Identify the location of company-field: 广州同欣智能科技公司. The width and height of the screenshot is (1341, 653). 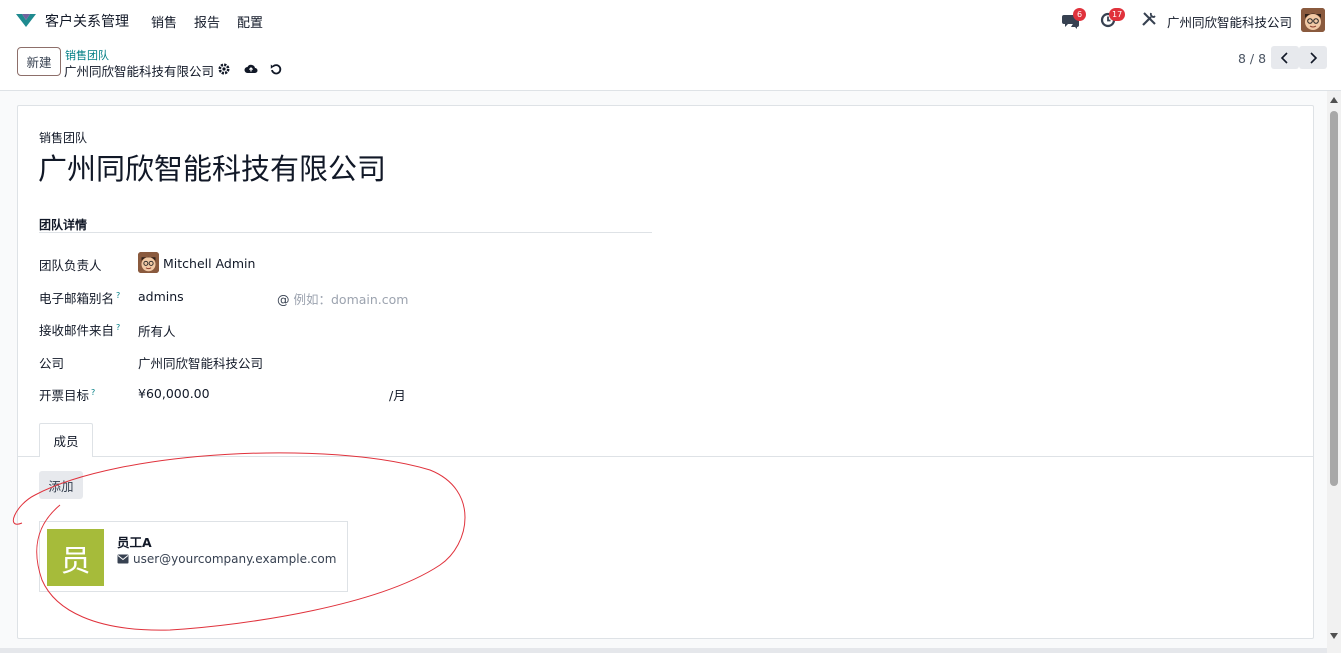
(200, 362).